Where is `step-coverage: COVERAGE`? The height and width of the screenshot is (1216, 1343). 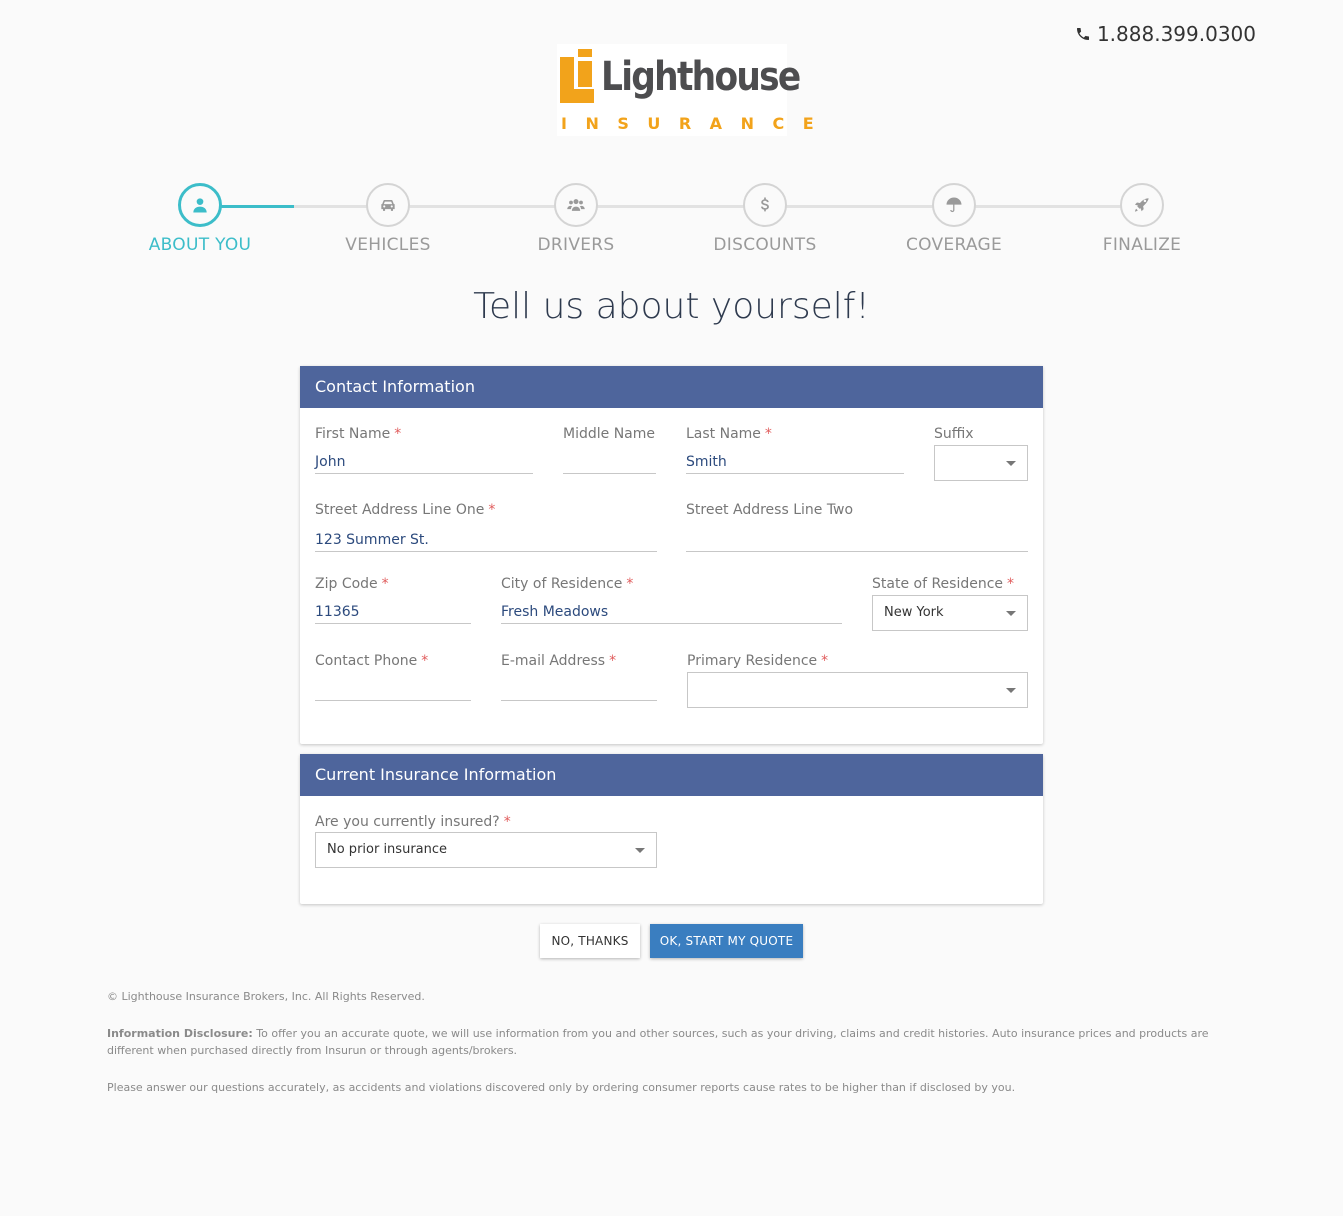 step-coverage: COVERAGE is located at coordinates (954, 219).